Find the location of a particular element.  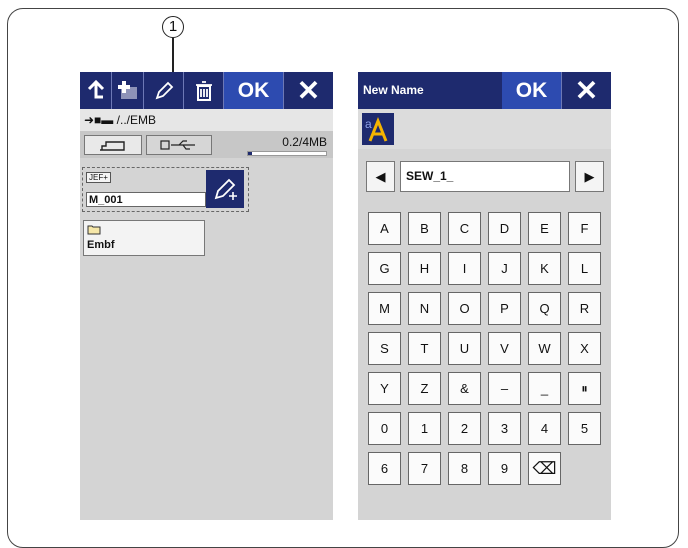

name-input-row: ◀ SEW_1_ ▶ is located at coordinates (485, 176).